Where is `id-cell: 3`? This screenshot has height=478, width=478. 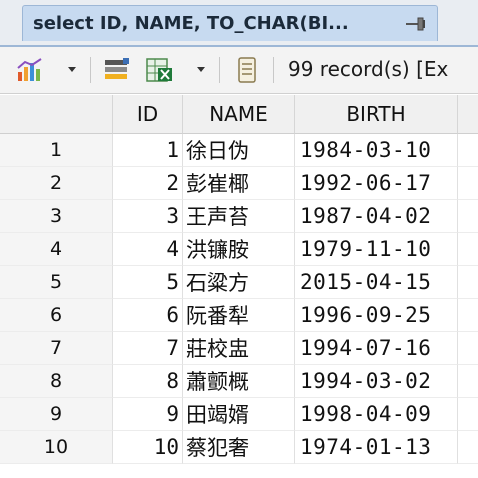 id-cell: 3 is located at coordinates (148, 216).